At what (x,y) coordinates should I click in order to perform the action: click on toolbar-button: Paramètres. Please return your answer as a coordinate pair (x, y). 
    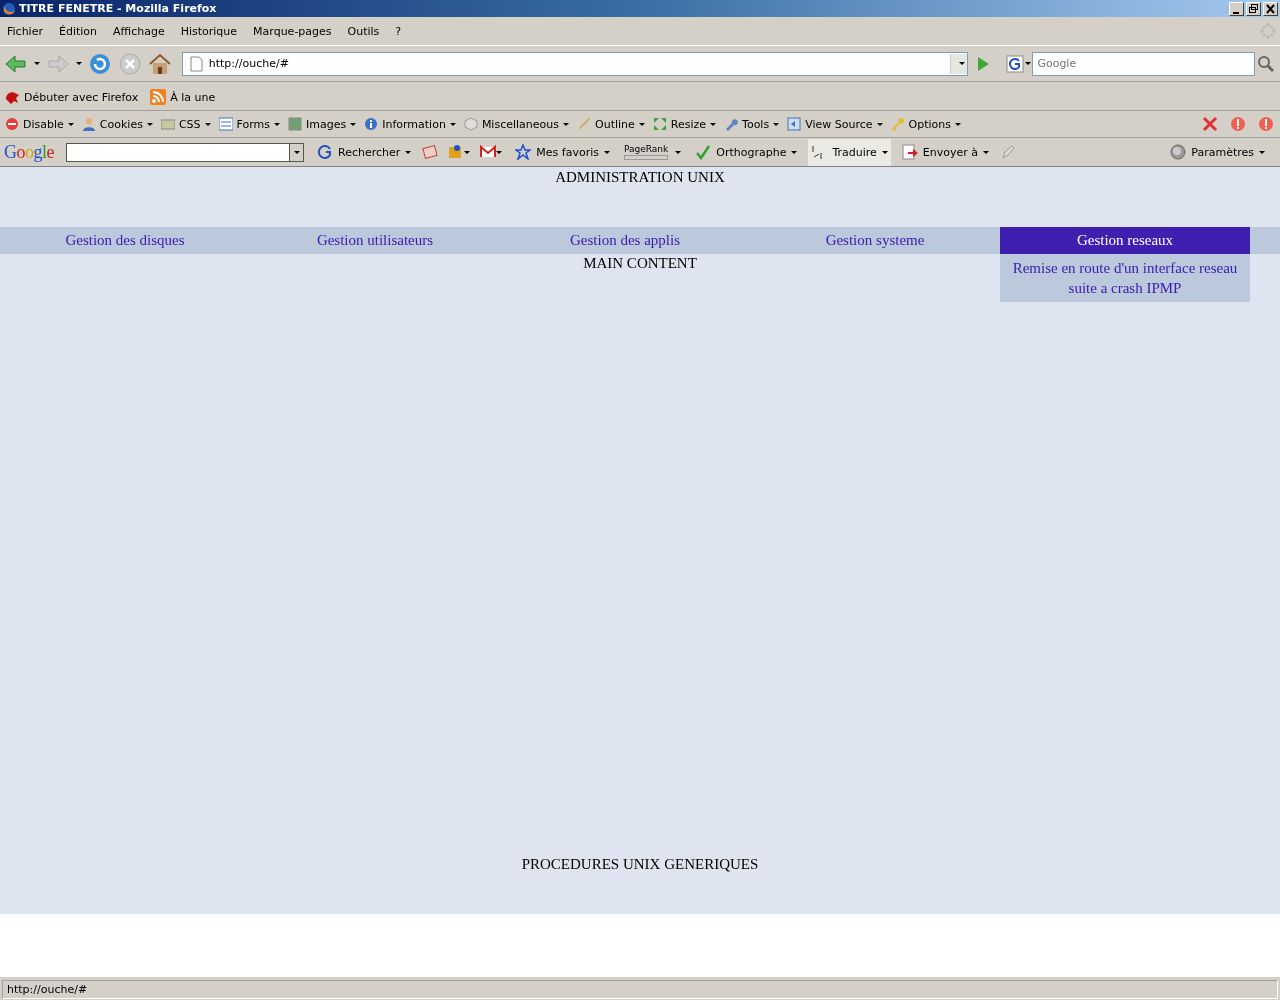
    Looking at the image, I should click on (1217, 152).